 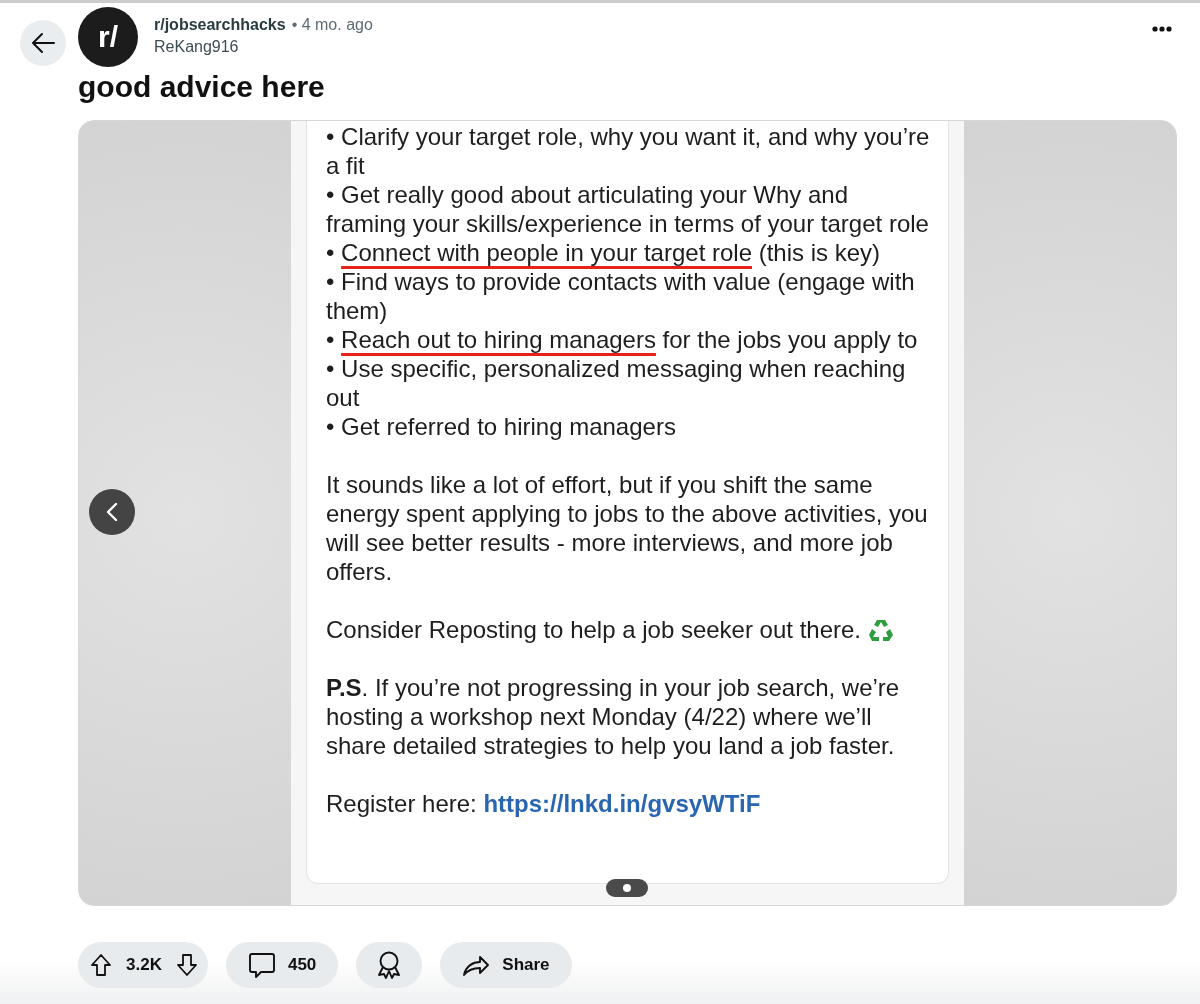 I want to click on back-arrow-icon, so click(x=43, y=43).